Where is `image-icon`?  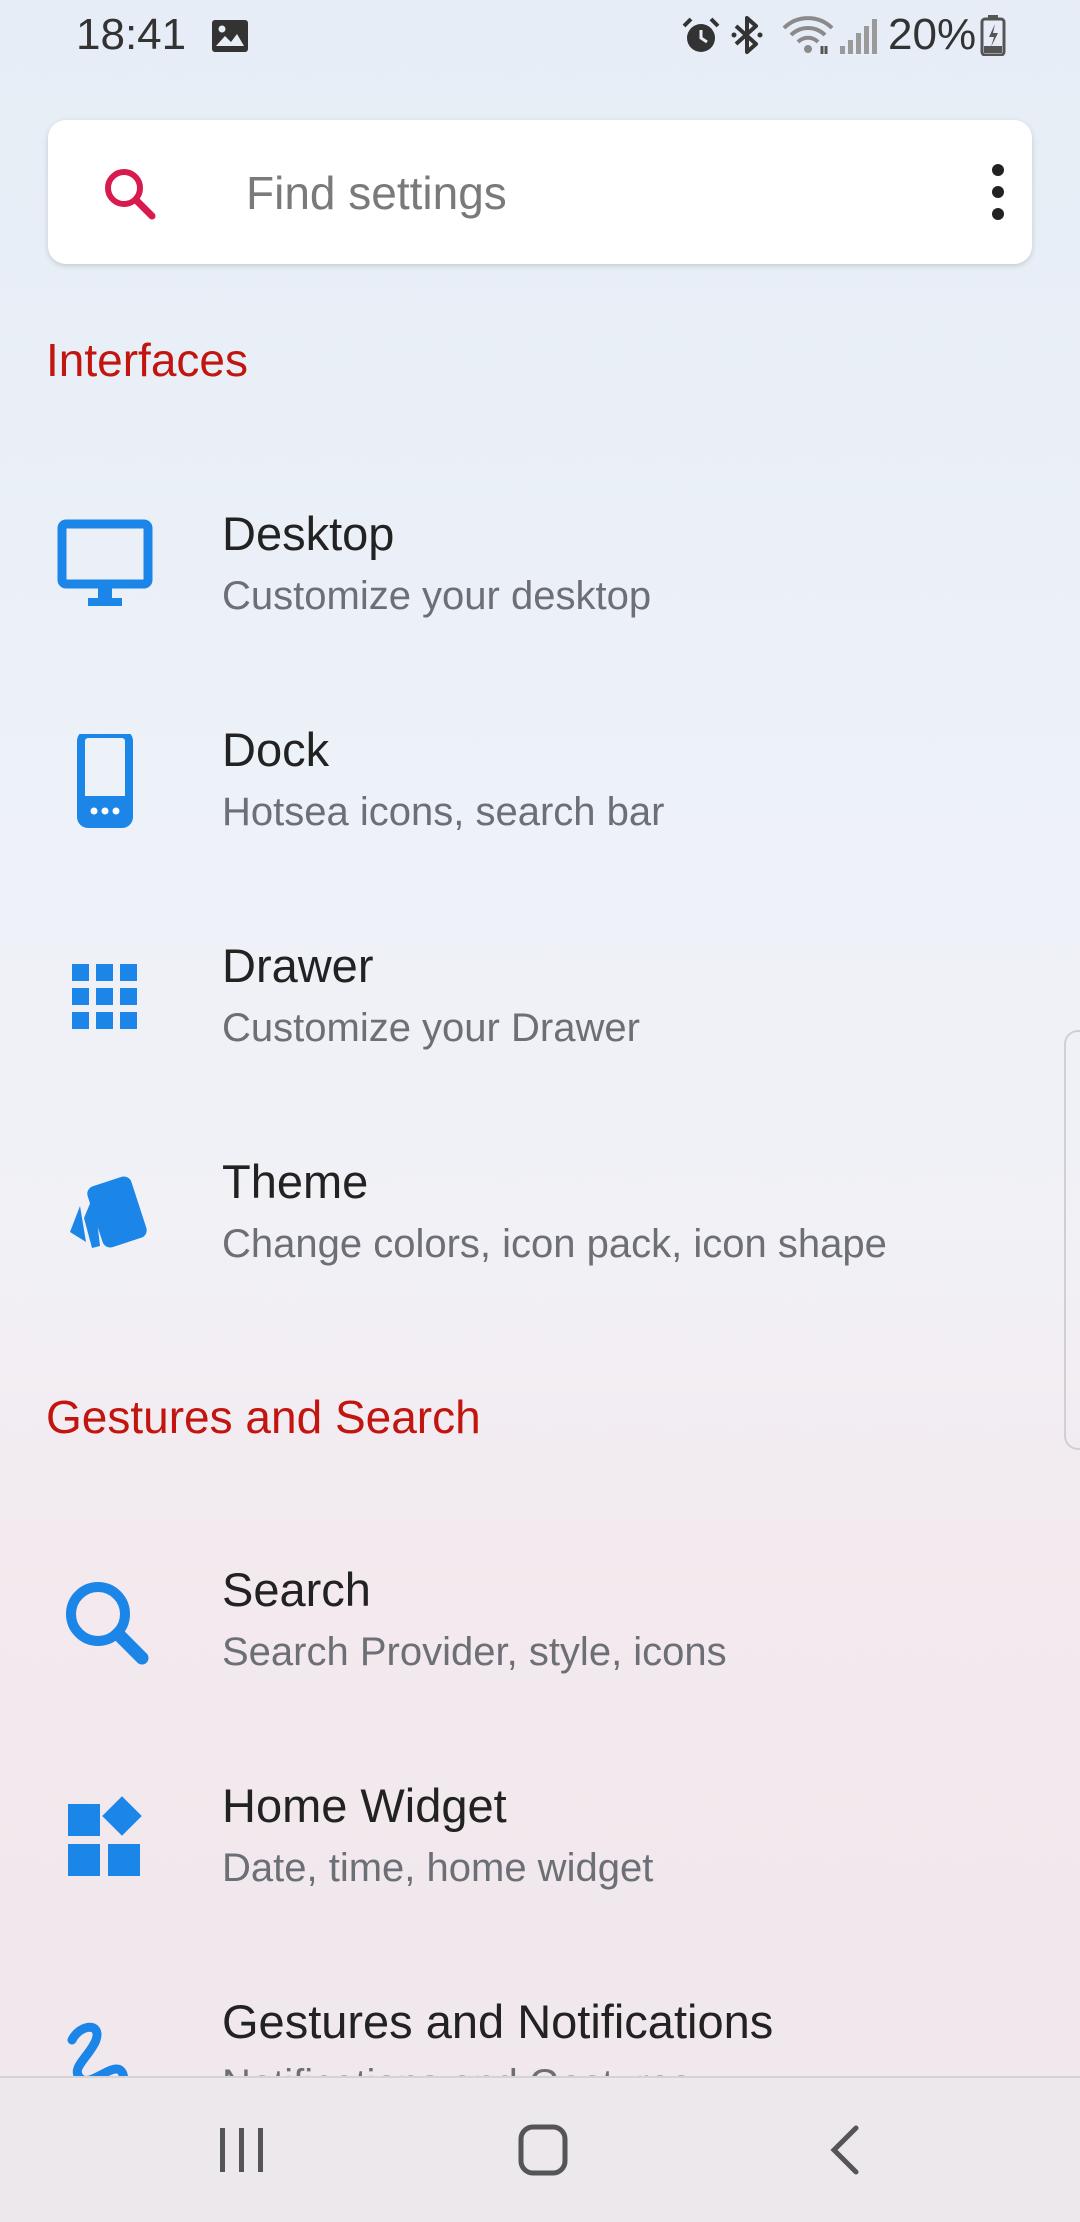 image-icon is located at coordinates (230, 36).